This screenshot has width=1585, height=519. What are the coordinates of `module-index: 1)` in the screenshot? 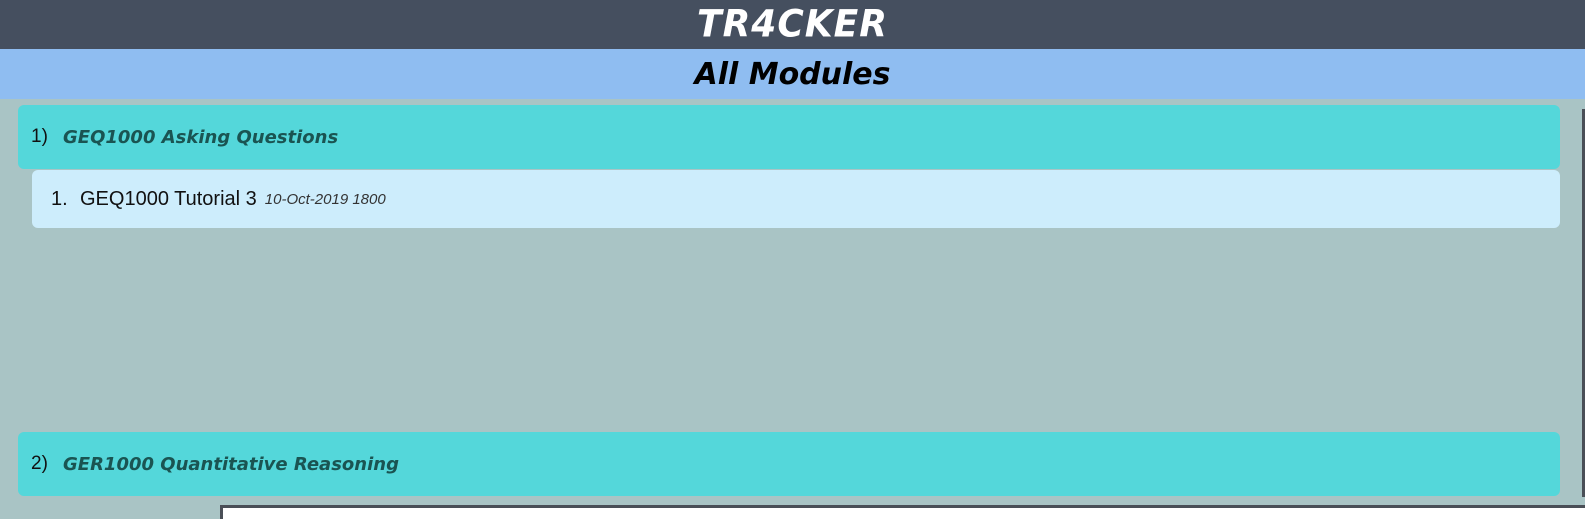 It's located at (39, 136).